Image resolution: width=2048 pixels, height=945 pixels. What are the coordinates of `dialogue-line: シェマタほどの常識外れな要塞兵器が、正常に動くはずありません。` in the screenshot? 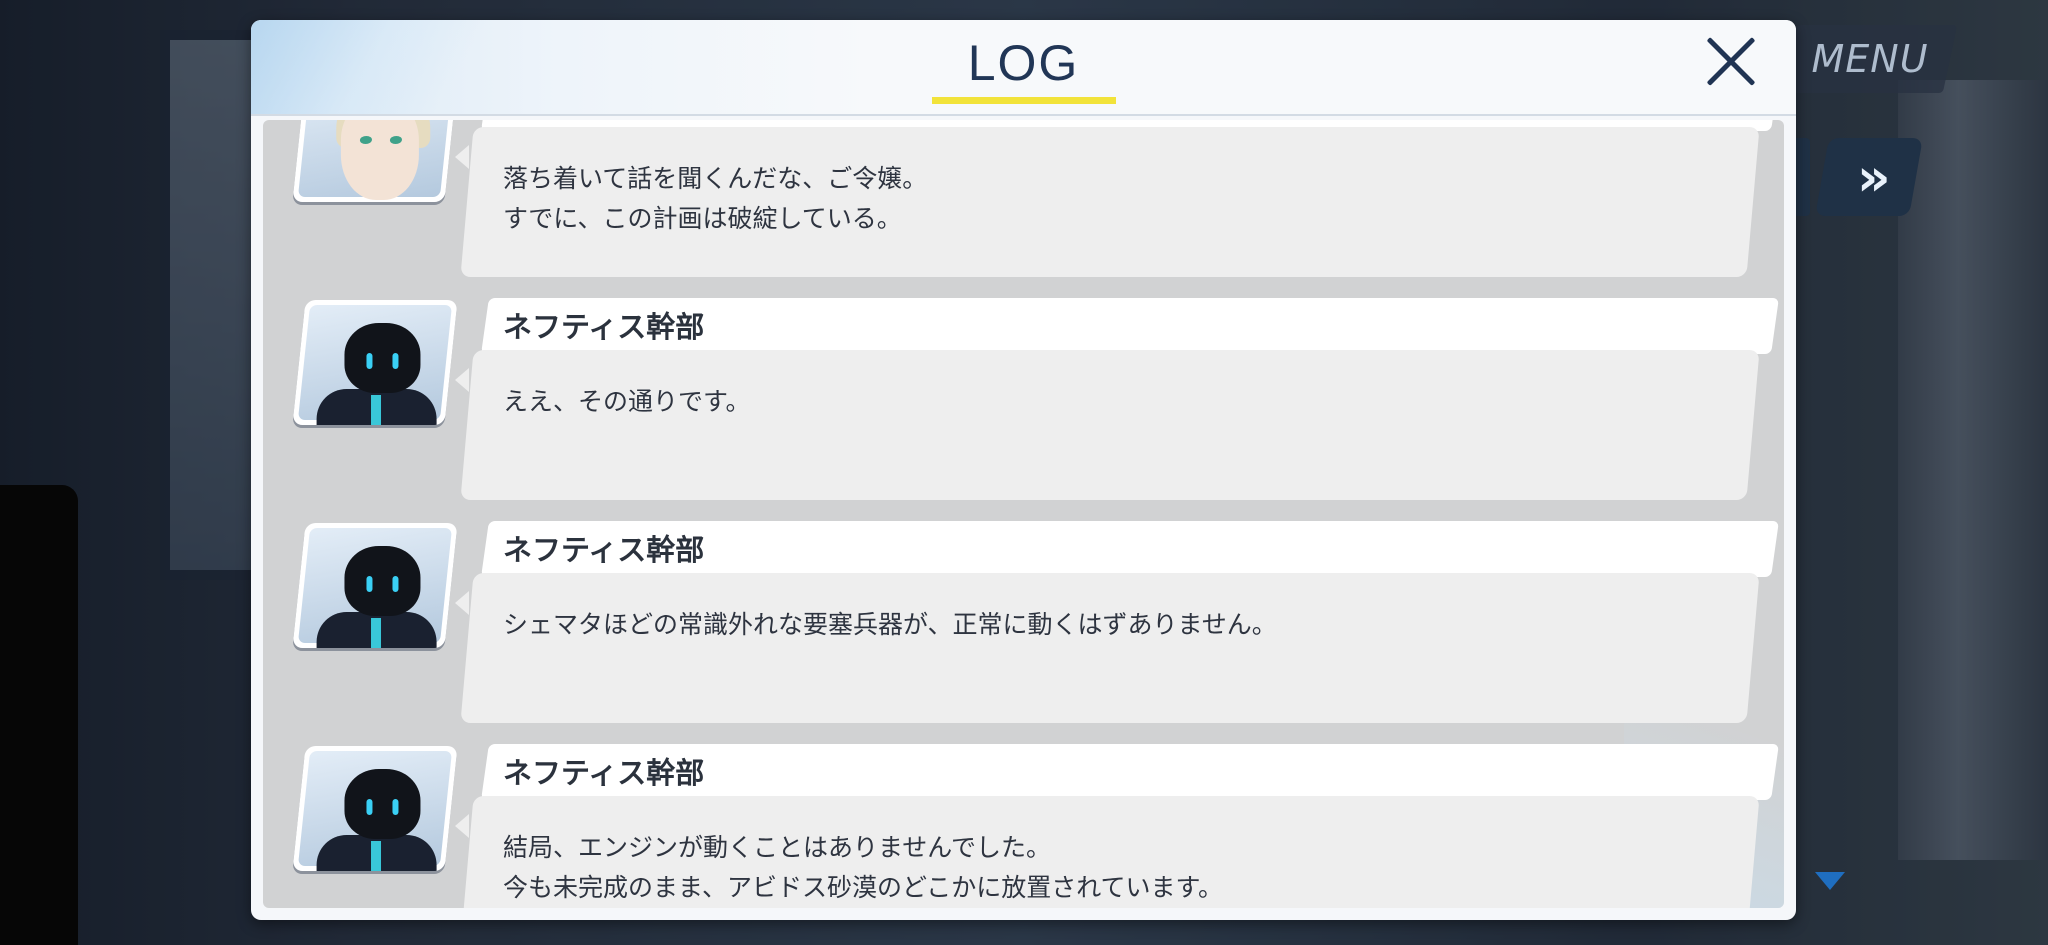 It's located at (890, 624).